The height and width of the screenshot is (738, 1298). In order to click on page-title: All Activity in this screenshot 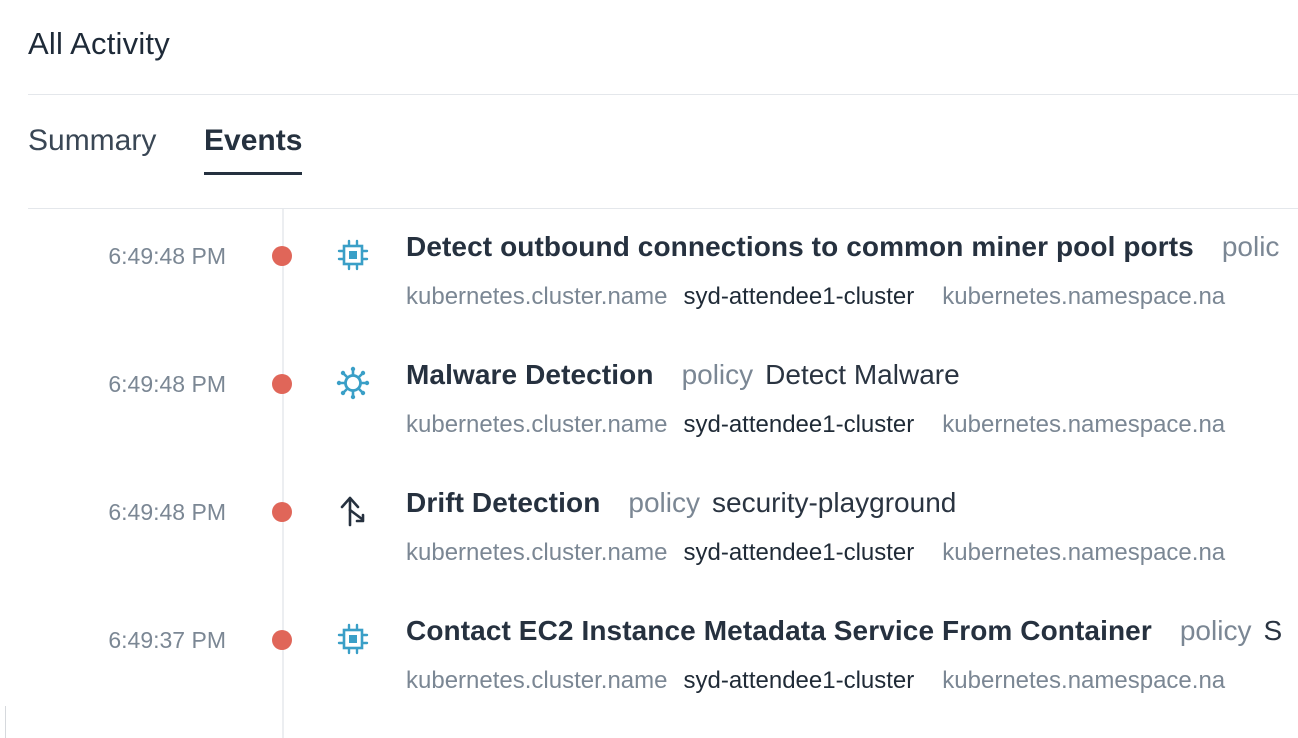, I will do `click(99, 43)`.